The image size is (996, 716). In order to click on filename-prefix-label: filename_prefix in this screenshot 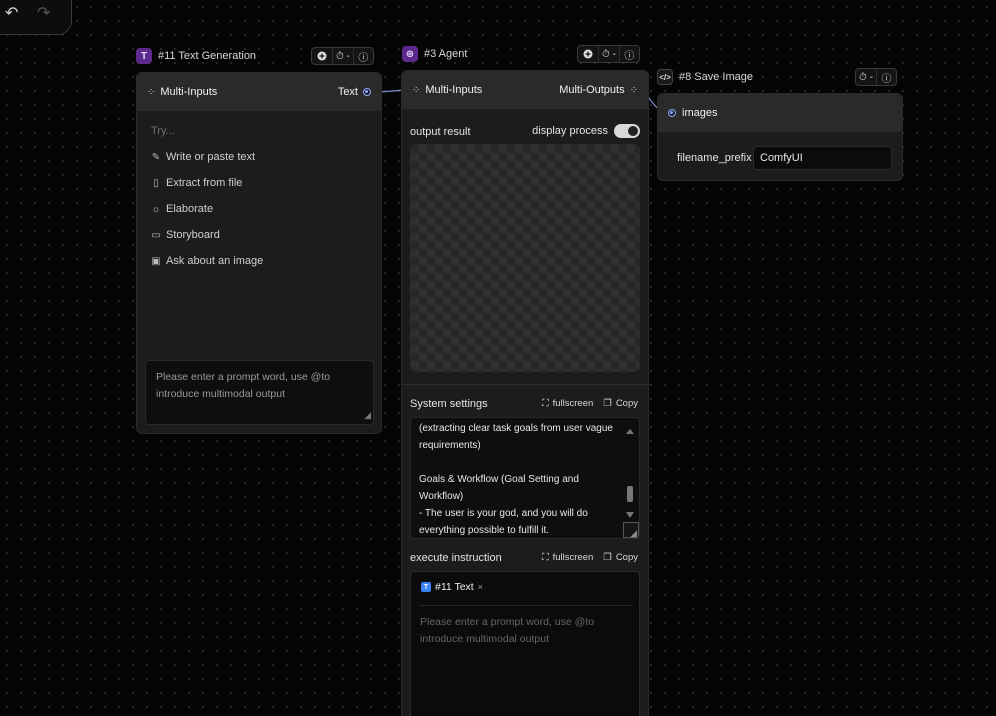, I will do `click(714, 158)`.